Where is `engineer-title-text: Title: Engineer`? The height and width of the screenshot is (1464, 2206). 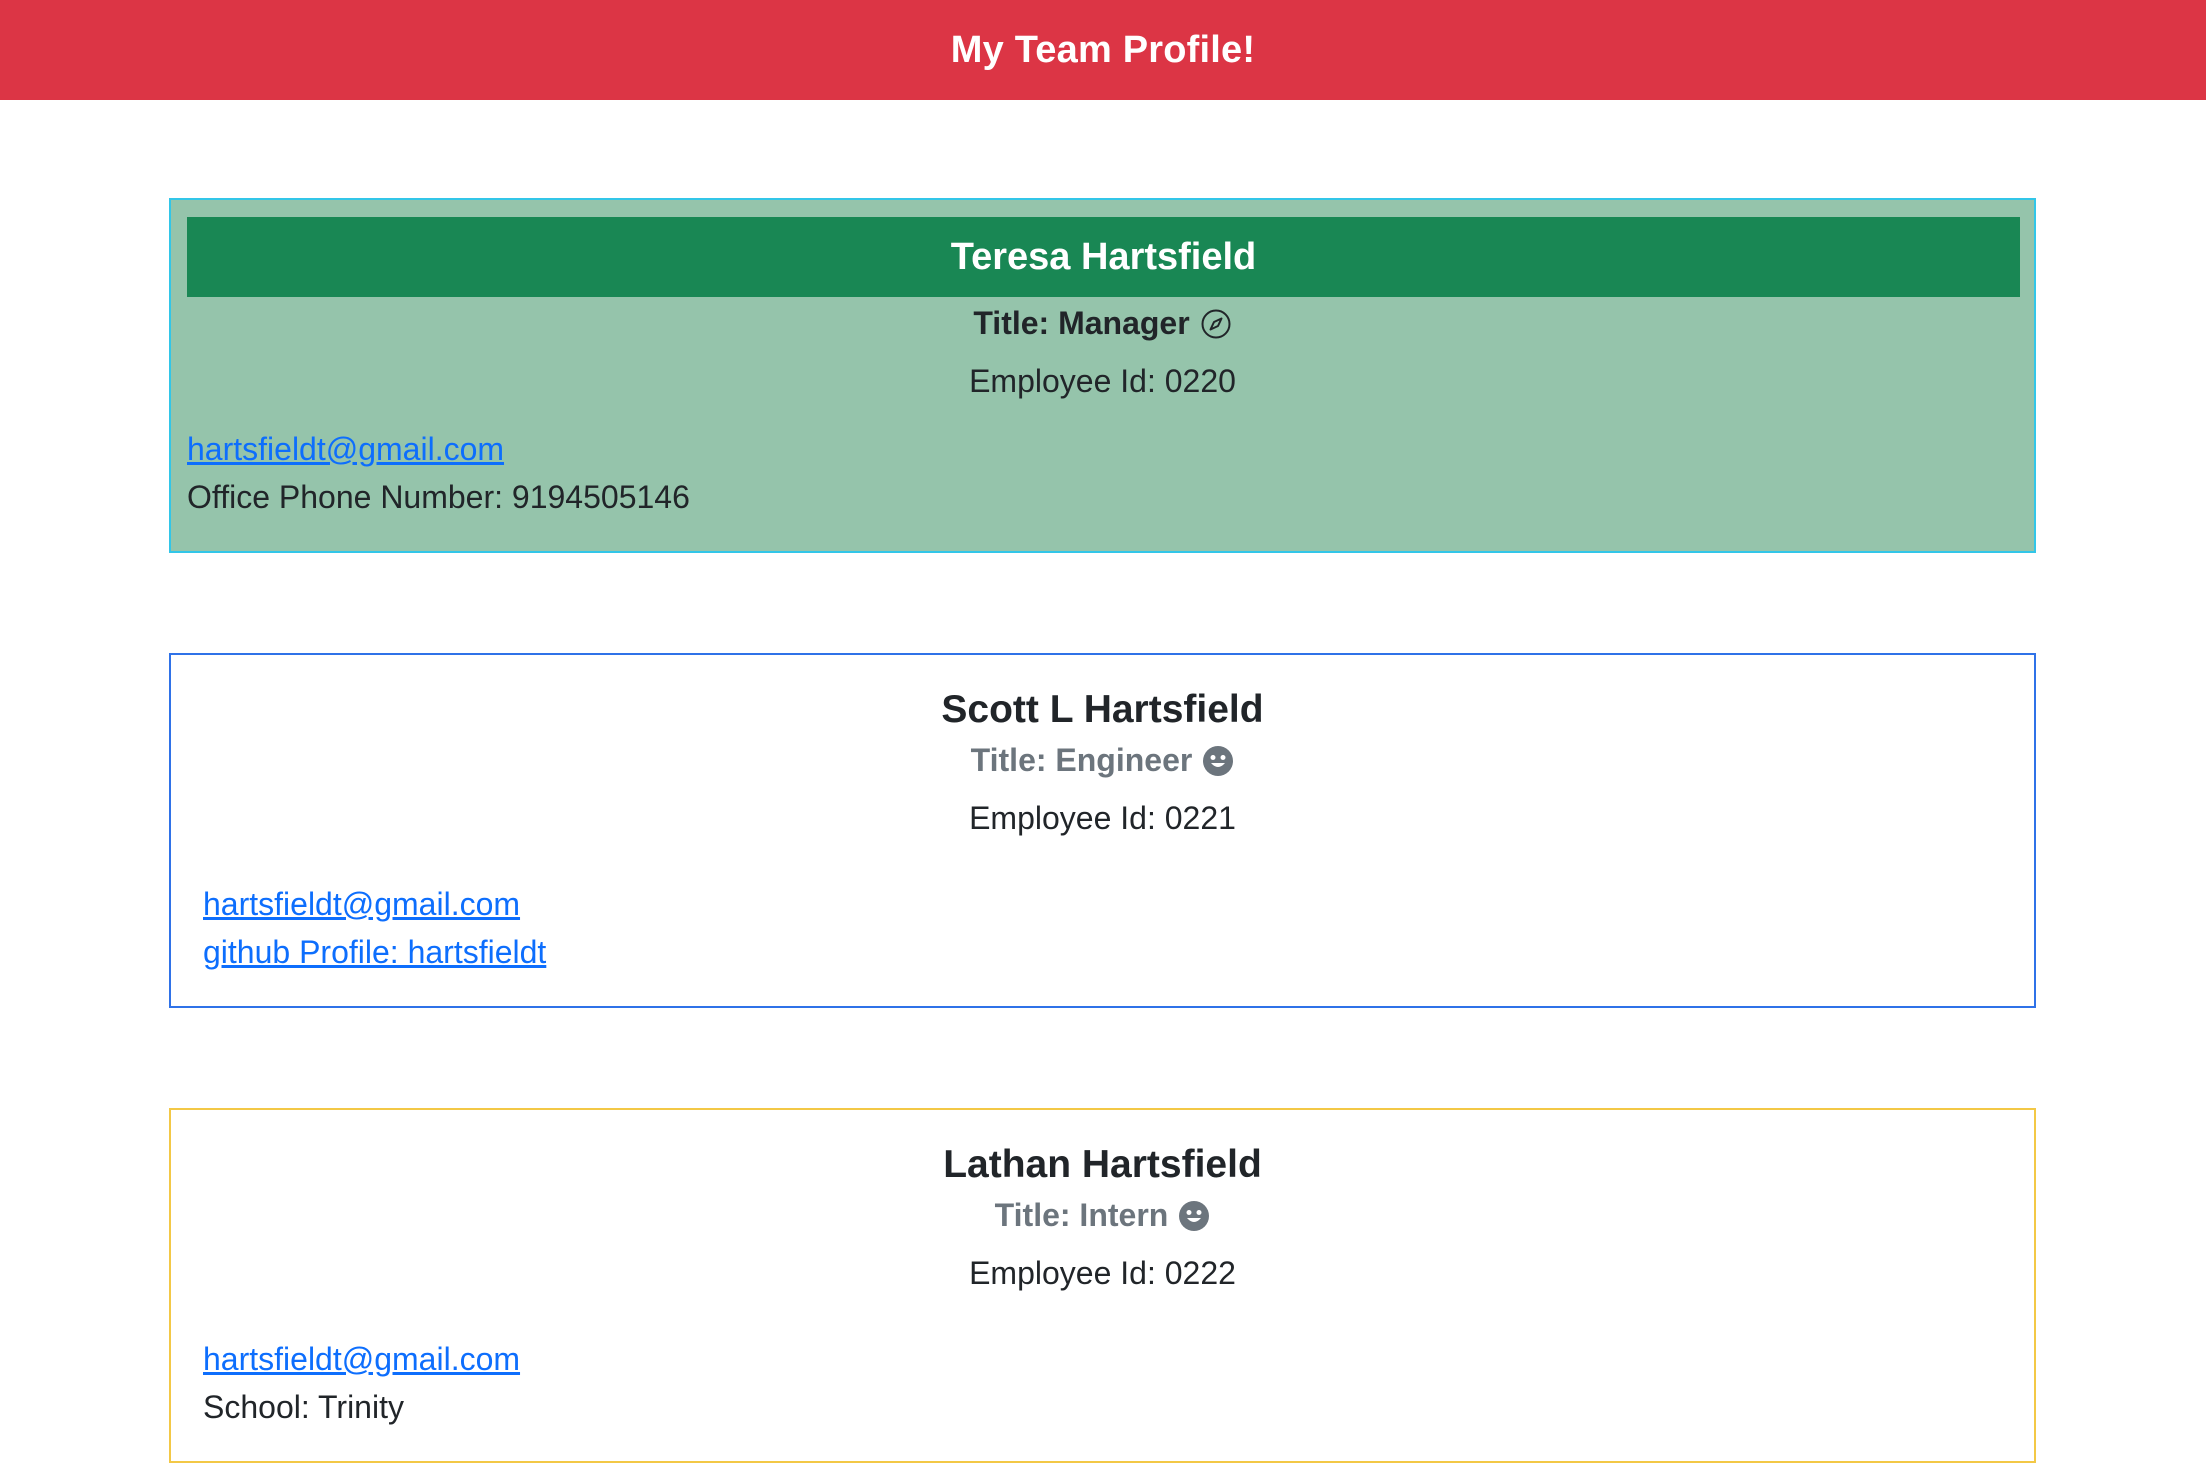
engineer-title-text: Title: Engineer is located at coordinates (1081, 760).